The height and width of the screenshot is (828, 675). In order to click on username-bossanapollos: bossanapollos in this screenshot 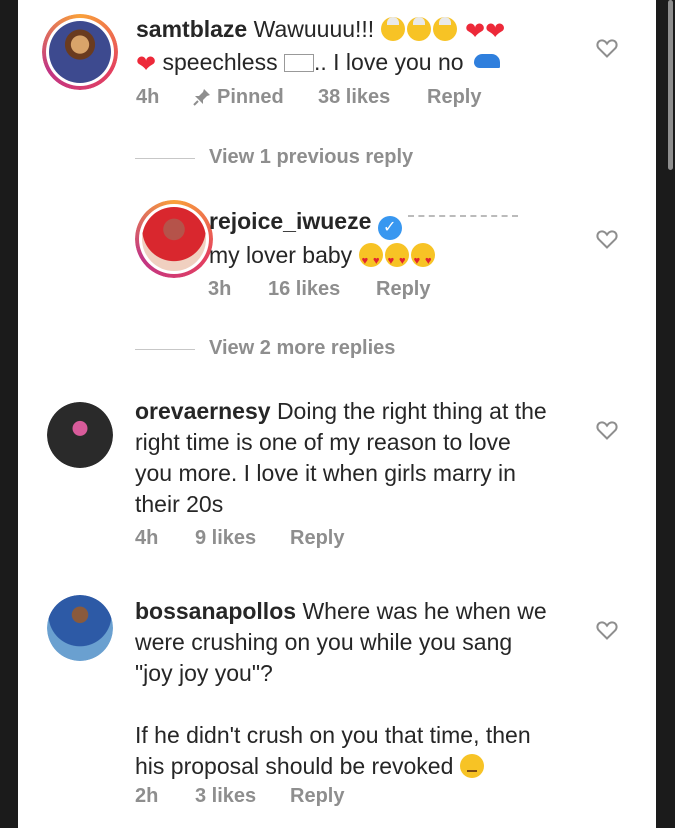, I will do `click(215, 611)`.